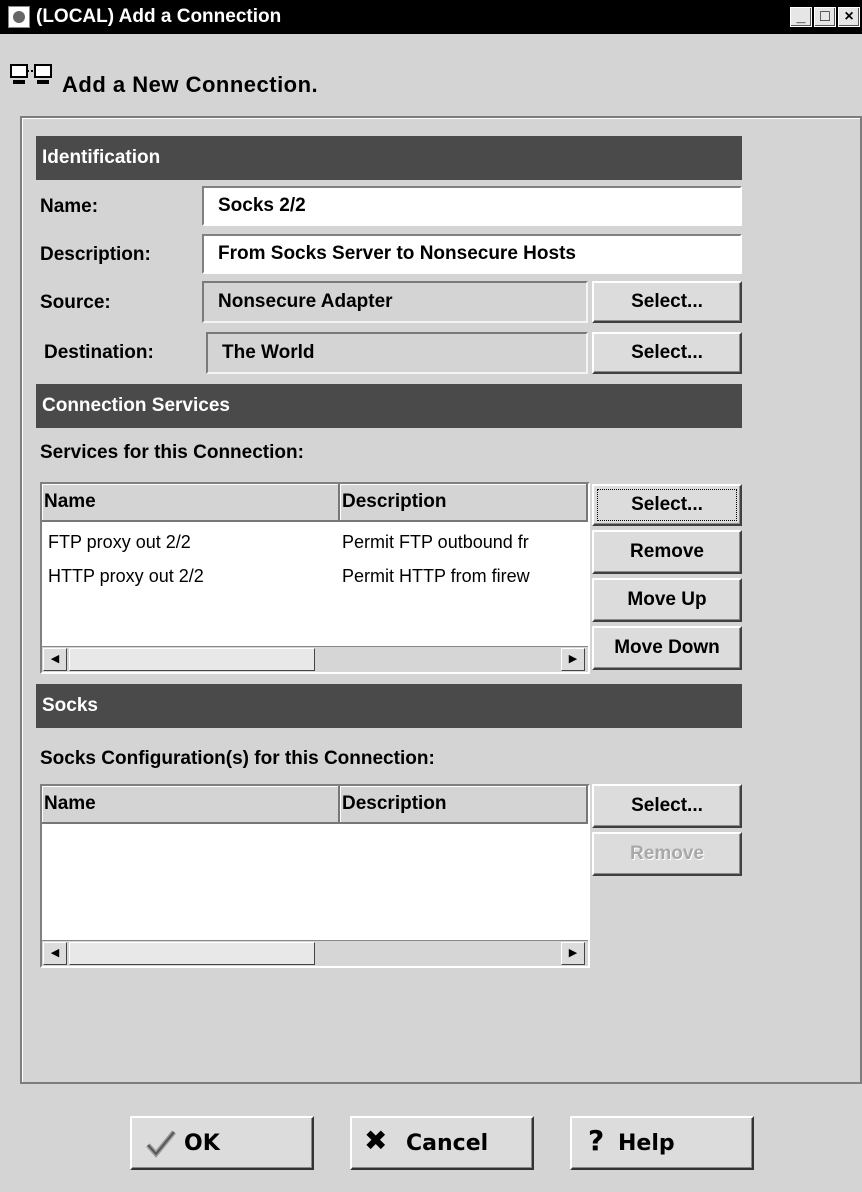 This screenshot has width=862, height=1192. I want to click on service-description: Permit HTTP from firew, so click(436, 576).